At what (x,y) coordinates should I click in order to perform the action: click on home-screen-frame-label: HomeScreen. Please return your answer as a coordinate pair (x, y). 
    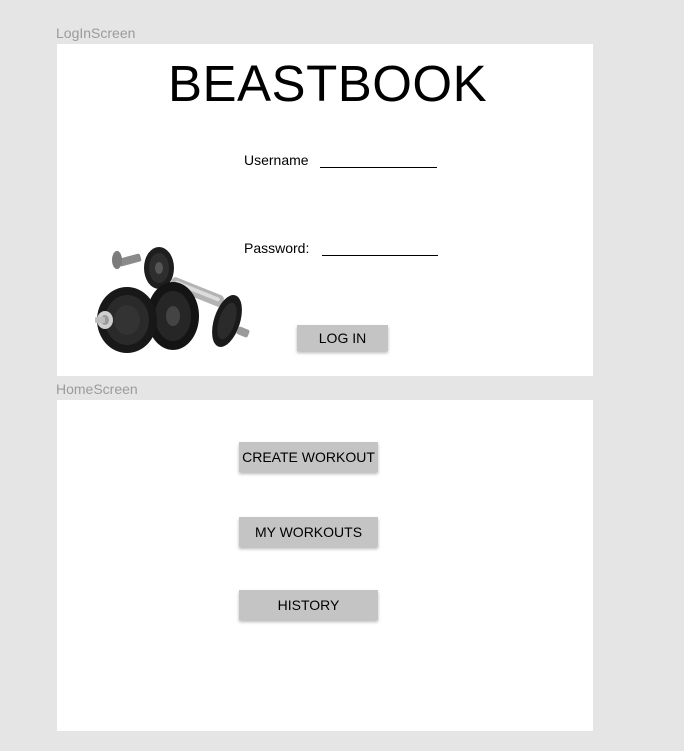
    Looking at the image, I should click on (97, 389).